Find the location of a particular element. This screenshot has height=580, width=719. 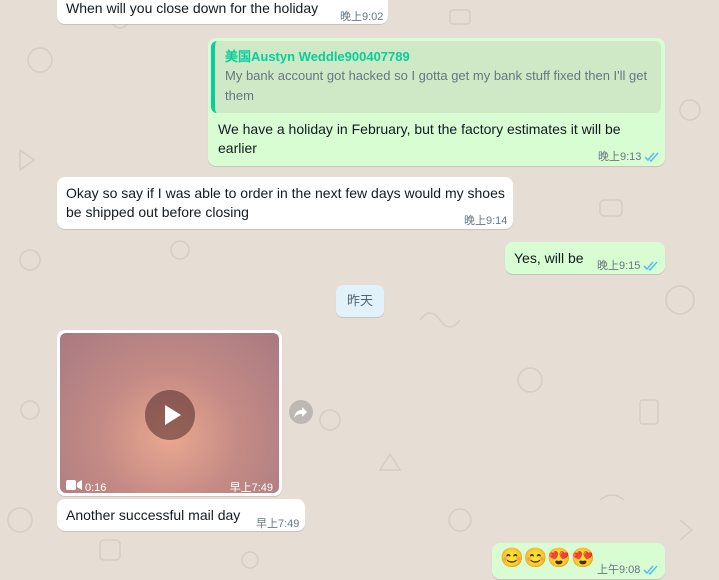

message-time: 晚上9:13 is located at coordinates (629, 157).